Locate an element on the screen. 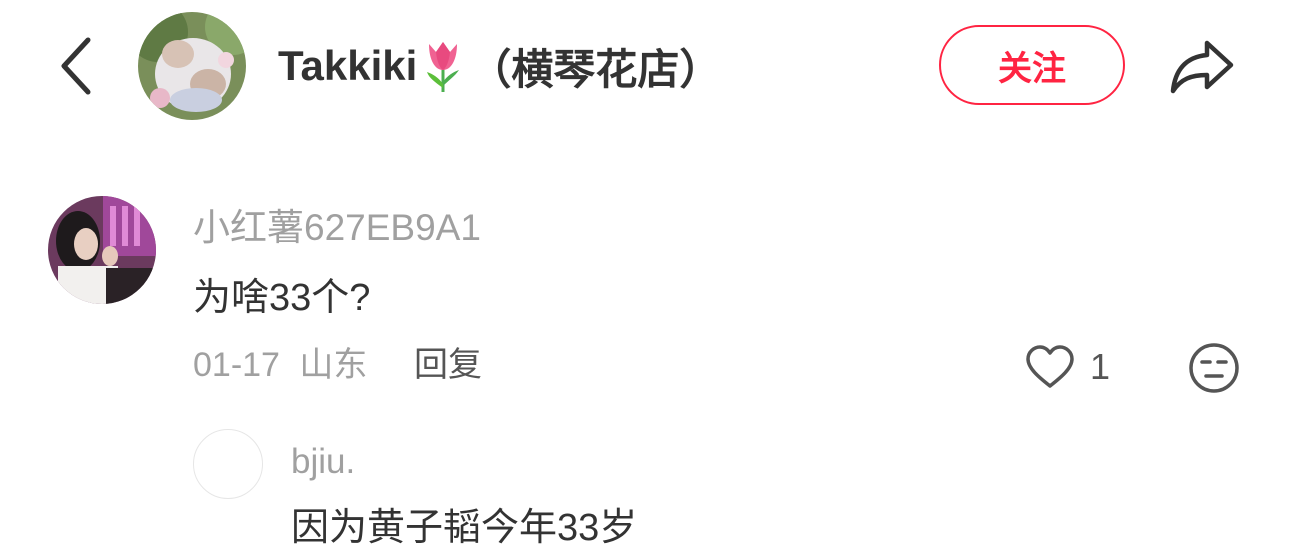  back-button is located at coordinates (76, 66).